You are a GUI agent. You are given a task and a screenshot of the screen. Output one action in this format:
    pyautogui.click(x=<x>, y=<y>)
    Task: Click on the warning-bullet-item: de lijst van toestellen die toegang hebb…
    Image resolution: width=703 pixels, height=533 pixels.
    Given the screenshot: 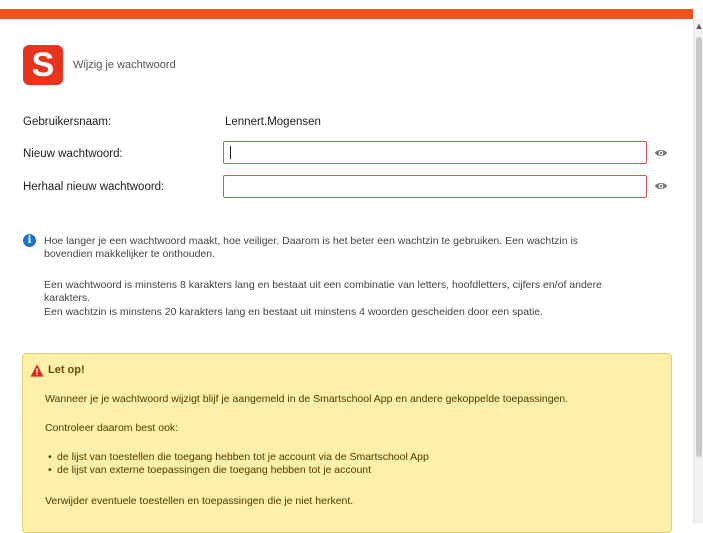 What is the action you would take?
    pyautogui.click(x=238, y=457)
    